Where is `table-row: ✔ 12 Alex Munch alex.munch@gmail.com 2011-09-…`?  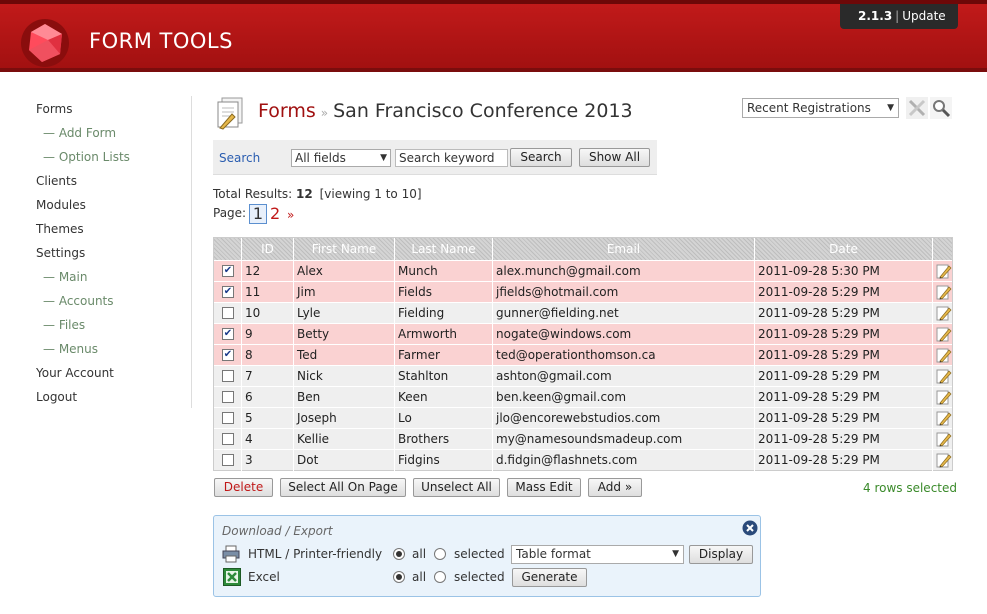
table-row: ✔ 12 Alex Munch alex.munch@gmail.com 2011-09-… is located at coordinates (583, 271).